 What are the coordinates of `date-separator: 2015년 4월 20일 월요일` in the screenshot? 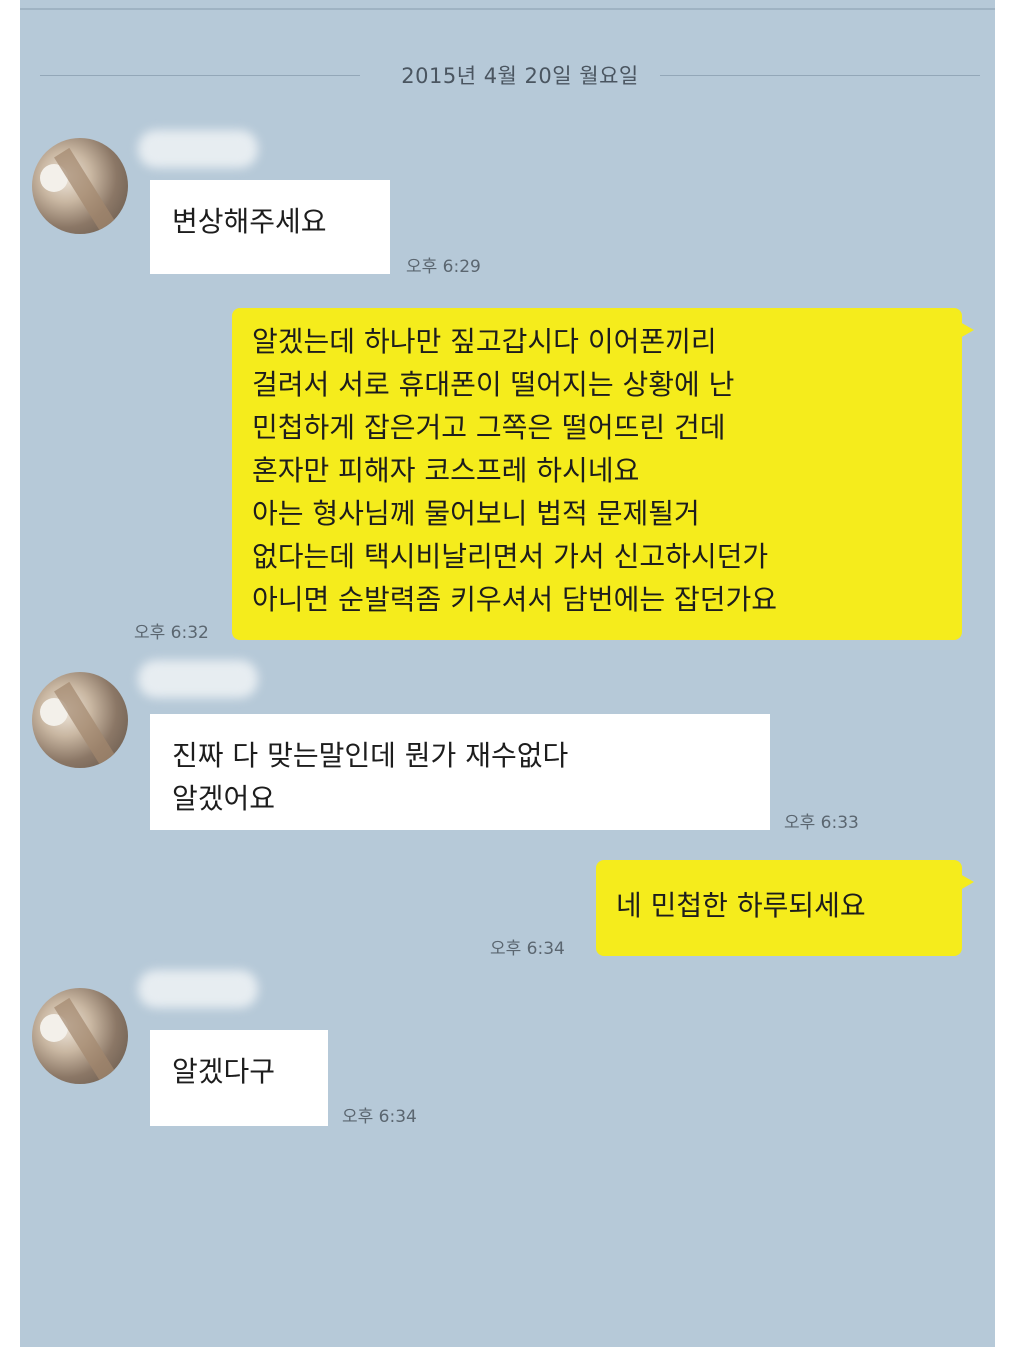 It's located at (510, 75).